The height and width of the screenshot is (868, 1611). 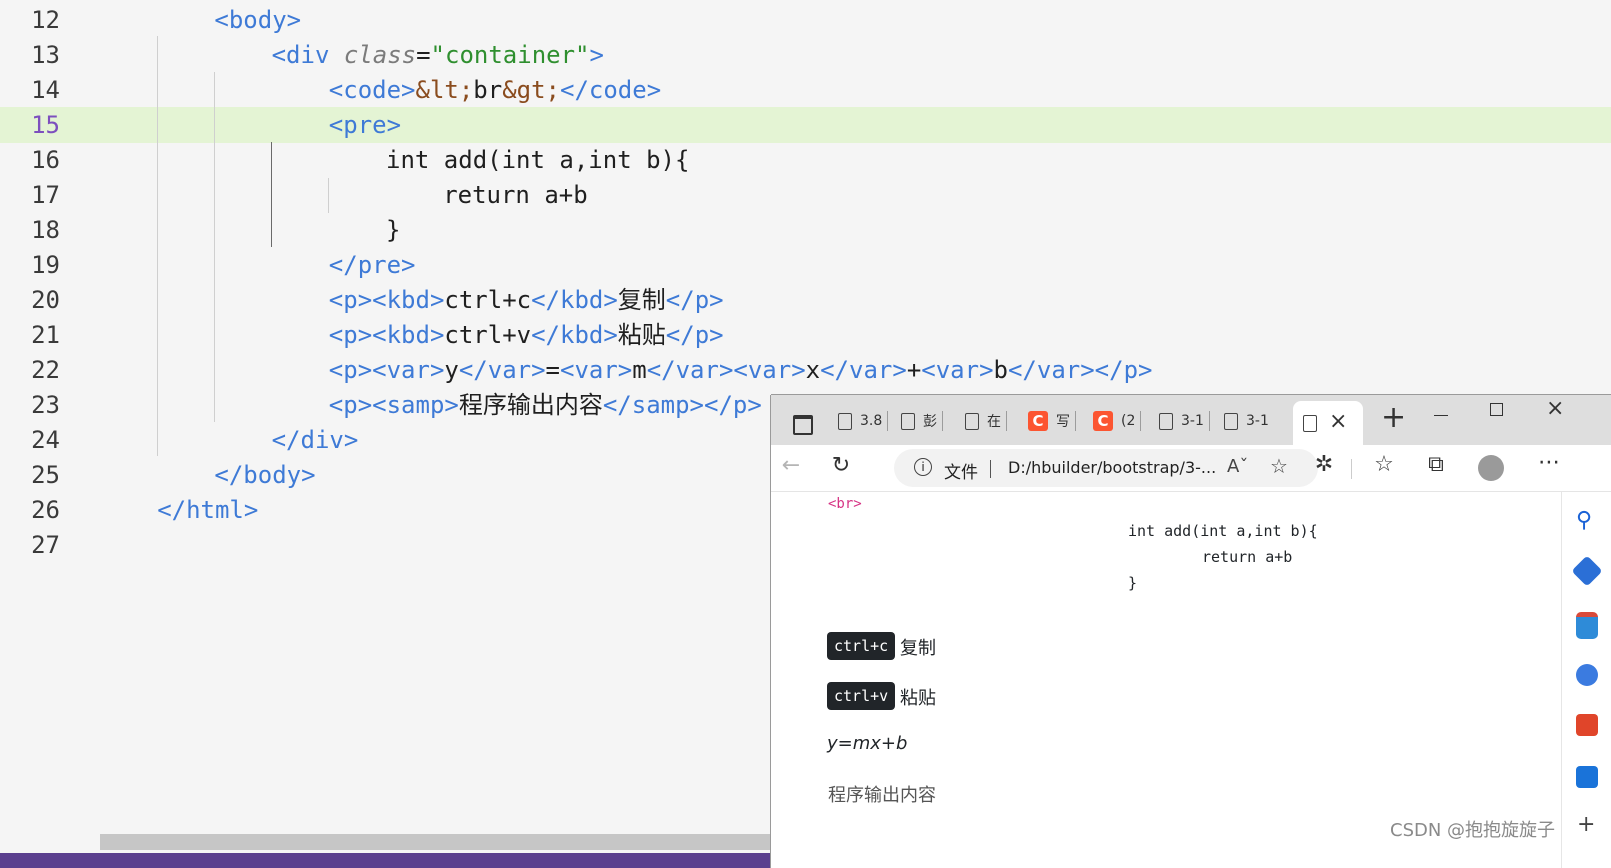 I want to click on add-sidebar-icon: +, so click(x=1586, y=824).